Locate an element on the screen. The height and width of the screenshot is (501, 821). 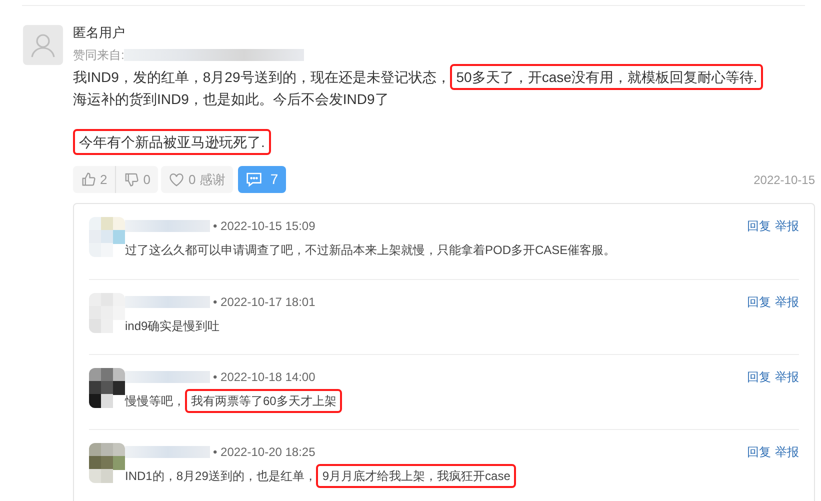
heart-icon is located at coordinates (176, 179).